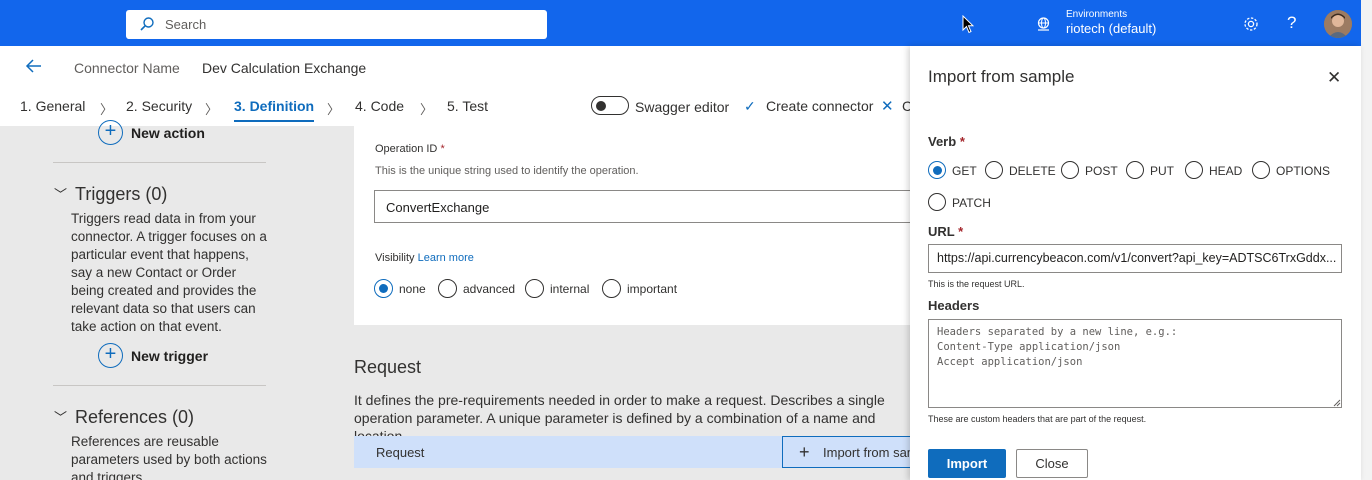 The width and height of the screenshot is (1372, 480). What do you see at coordinates (652, 289) in the screenshot?
I see `visibility-option-label: important` at bounding box center [652, 289].